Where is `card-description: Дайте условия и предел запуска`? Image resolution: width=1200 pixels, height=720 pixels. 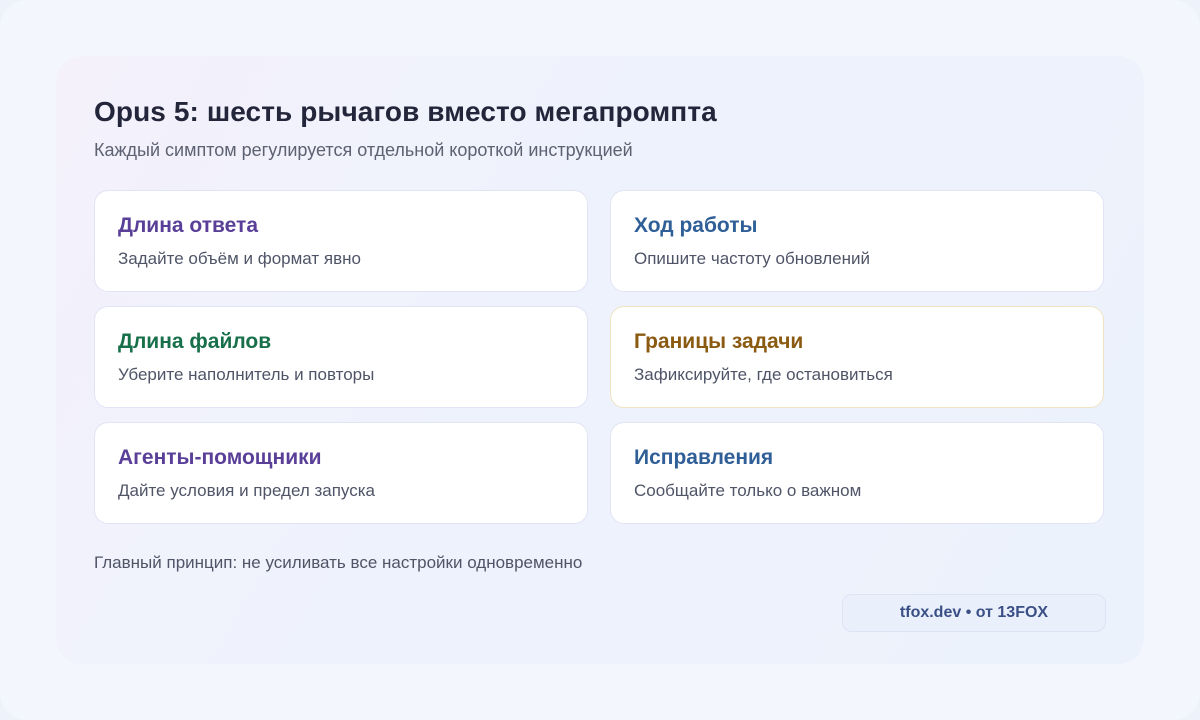
card-description: Дайте условия и предел запуска is located at coordinates (247, 490).